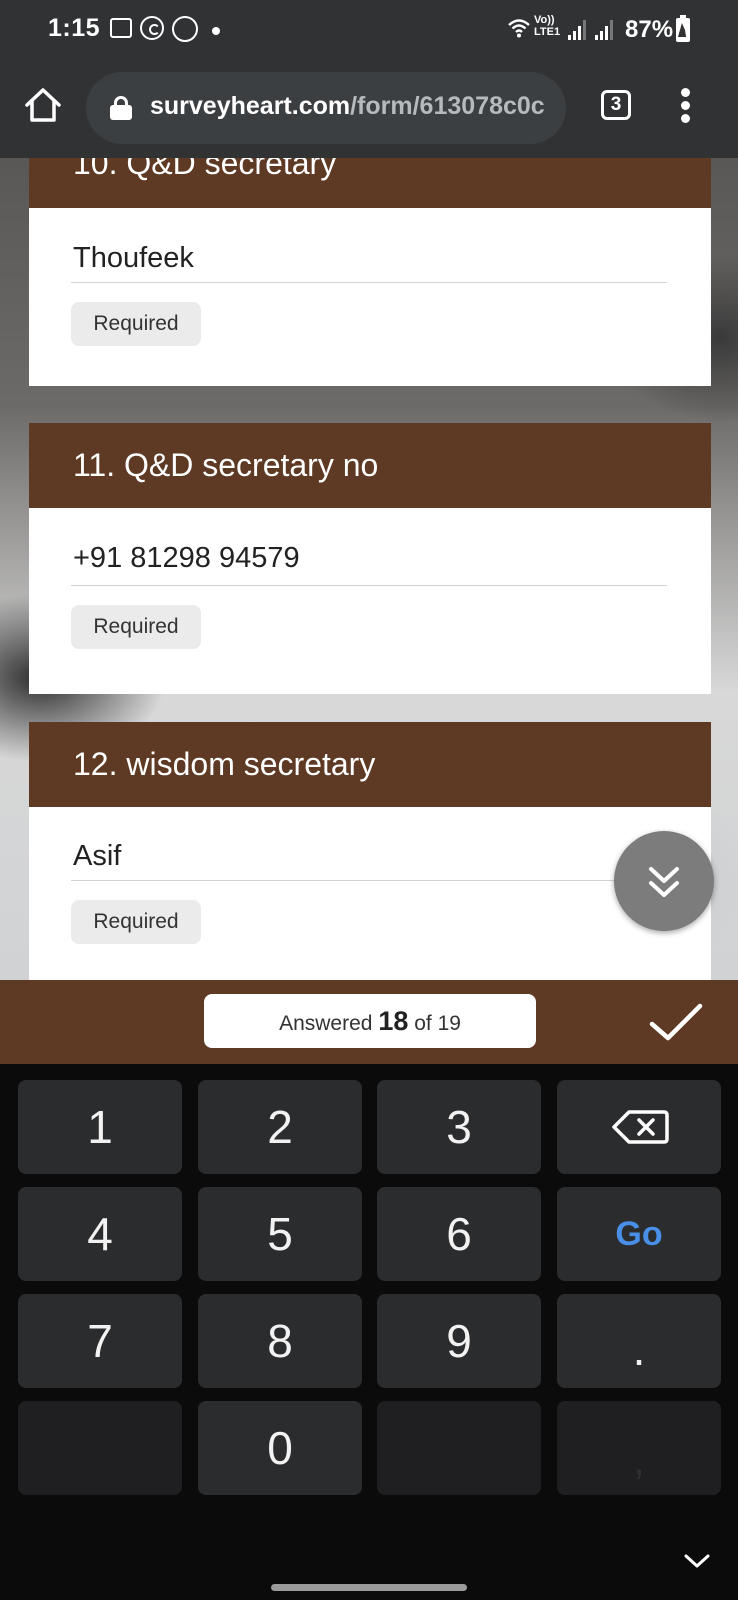  What do you see at coordinates (697, 1561) in the screenshot?
I see `chevron-right-icon` at bounding box center [697, 1561].